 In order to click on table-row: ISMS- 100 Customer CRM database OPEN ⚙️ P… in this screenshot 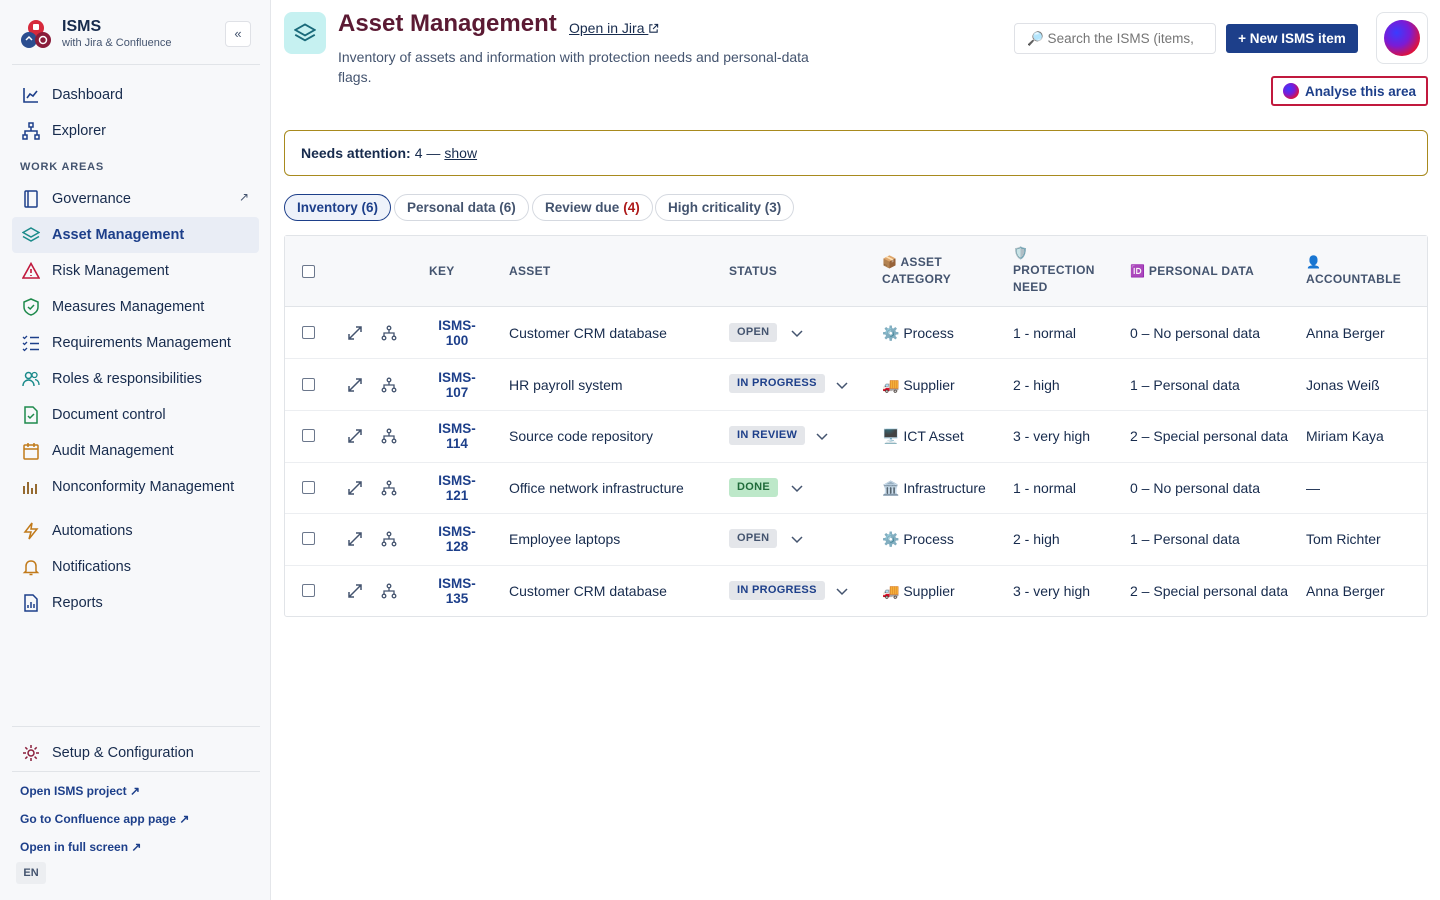, I will do `click(856, 333)`.